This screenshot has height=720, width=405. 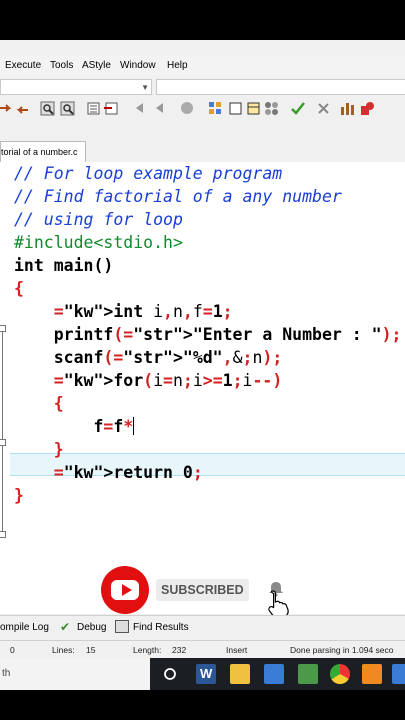 I want to click on compile-icon, so click(x=271, y=108).